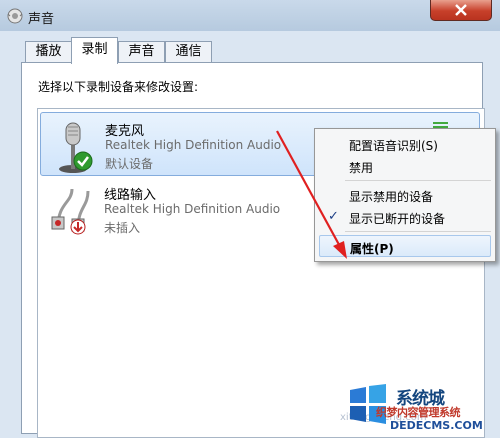 This screenshot has width=500, height=438. Describe the element at coordinates (130, 195) in the screenshot. I see `device-name: 线路输入` at that location.